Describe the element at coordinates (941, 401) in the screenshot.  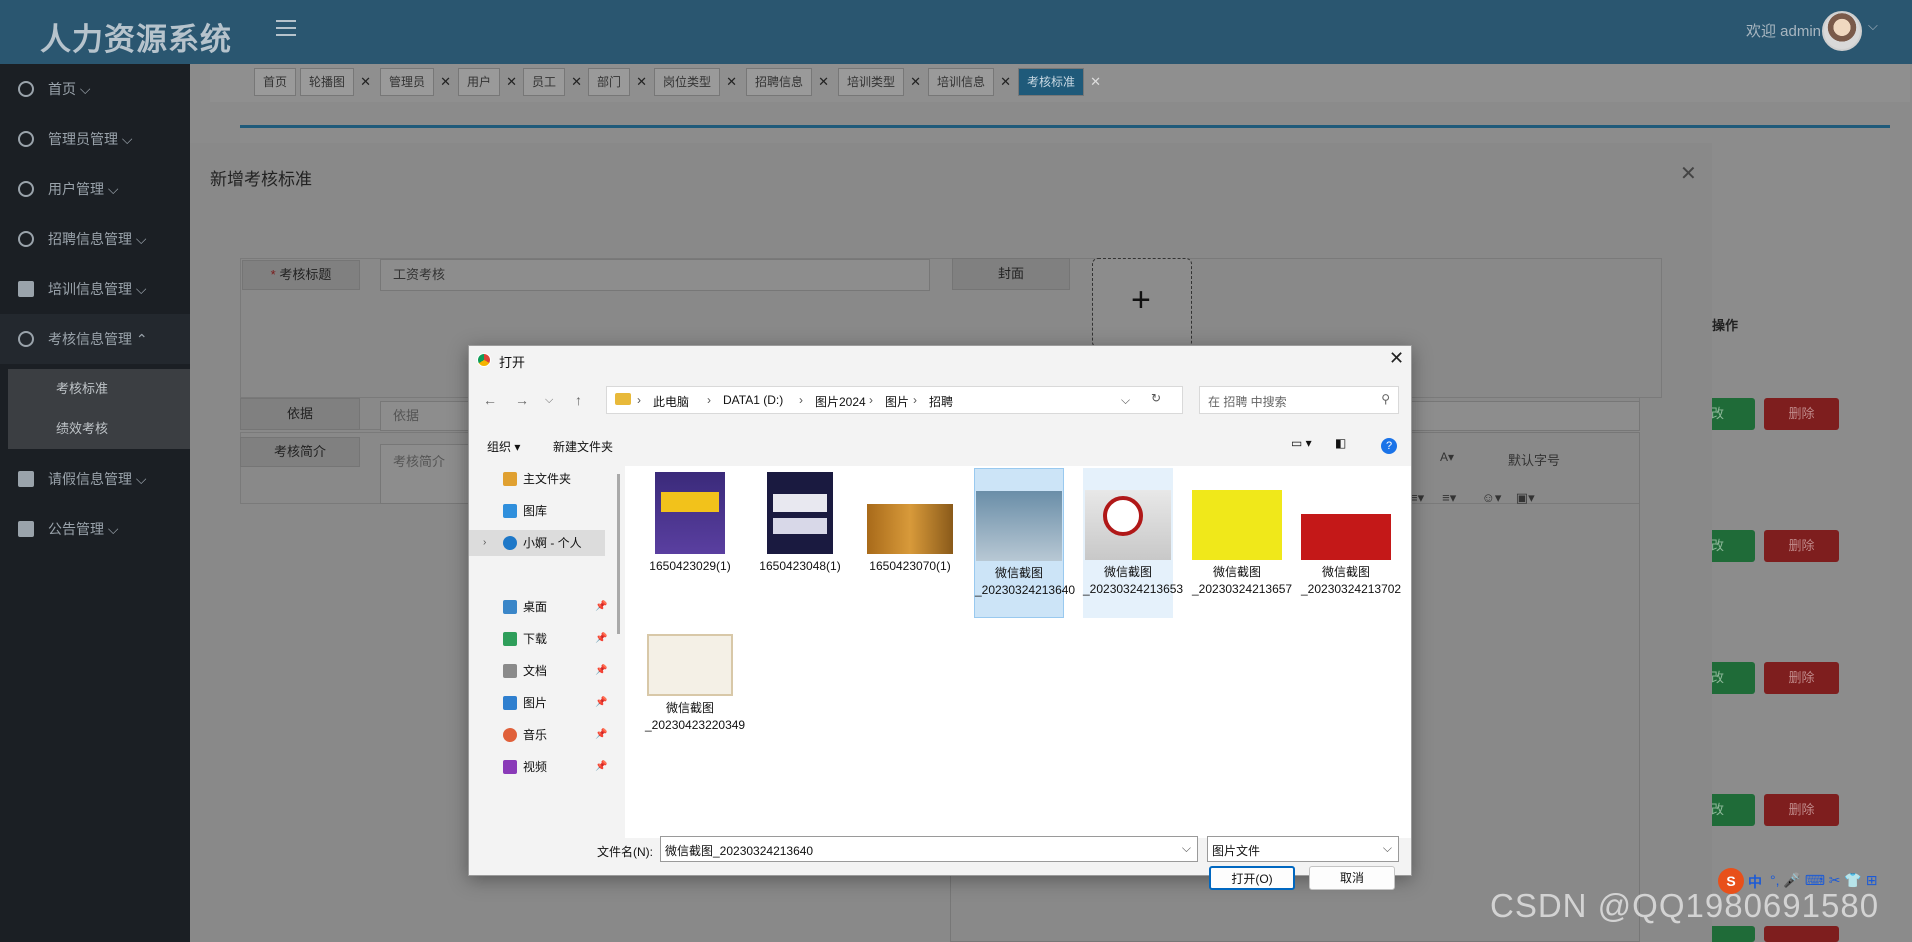
I see `breadcrumb-item: 招聘` at that location.